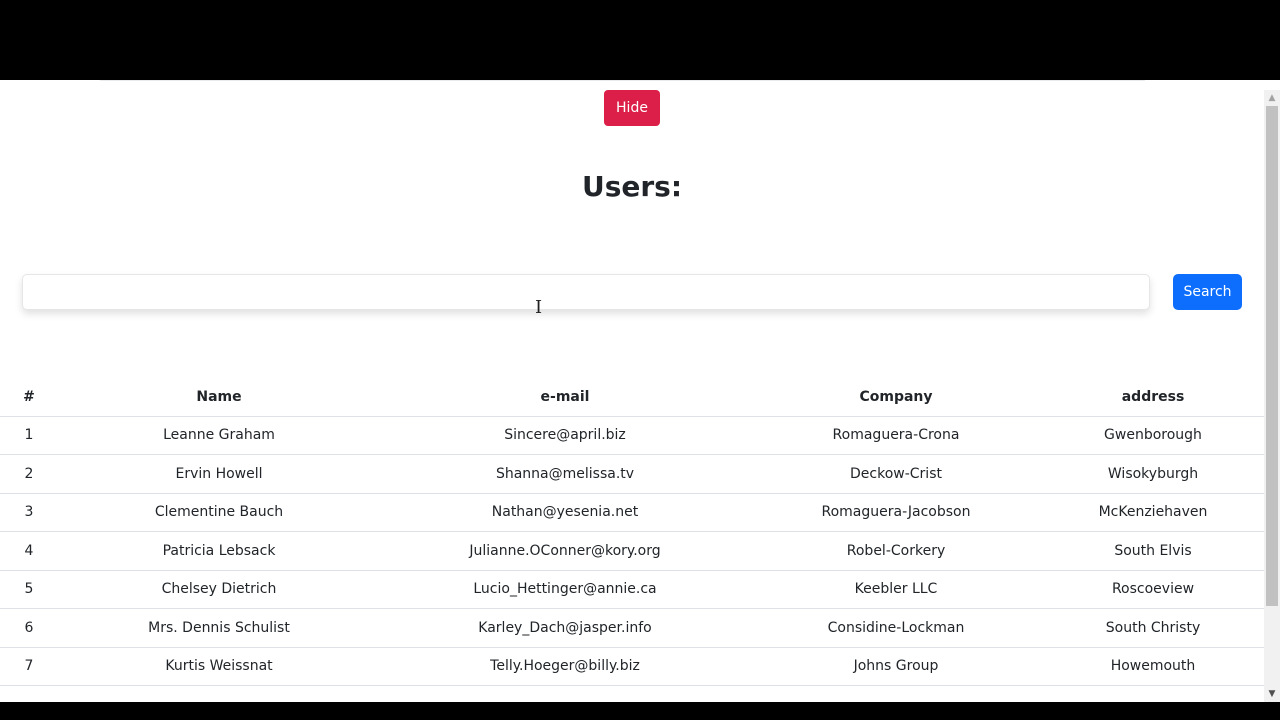 This screenshot has height=720, width=1280. Describe the element at coordinates (1153, 397) in the screenshot. I see `header-address: address` at that location.